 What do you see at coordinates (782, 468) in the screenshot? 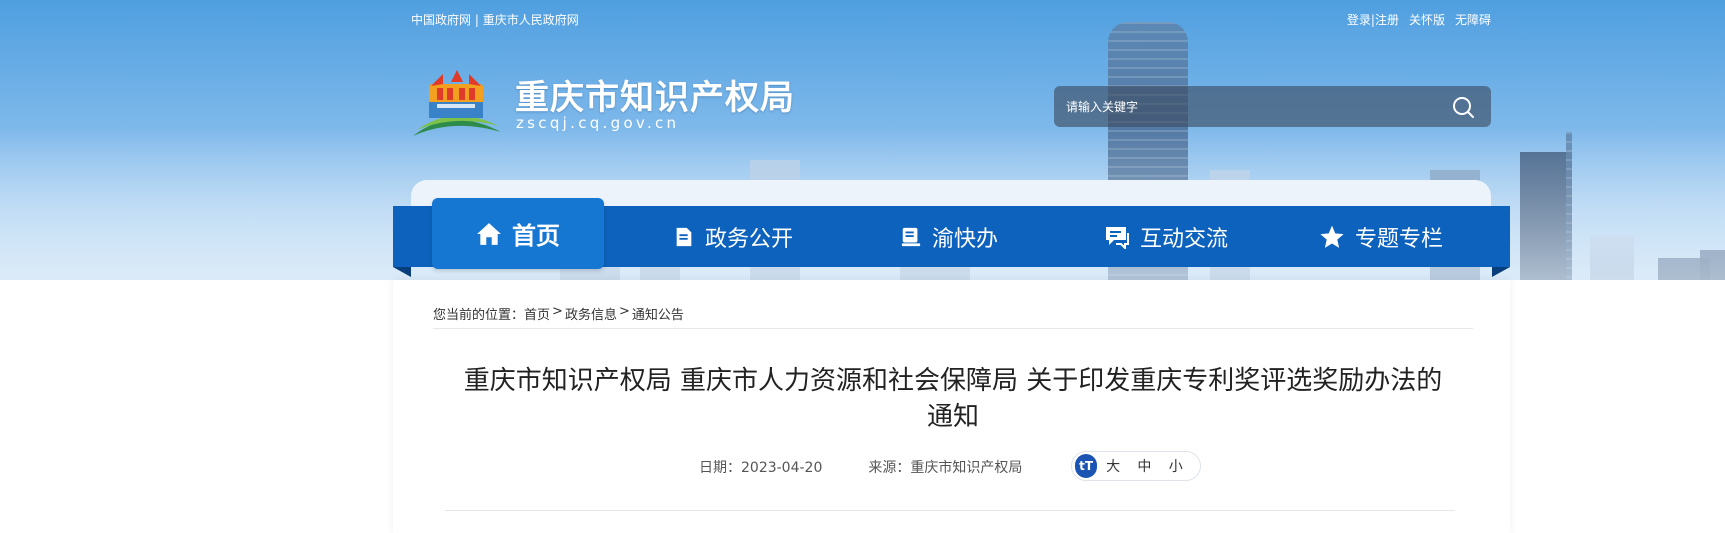
I see `date-value: 2023-04-20` at bounding box center [782, 468].